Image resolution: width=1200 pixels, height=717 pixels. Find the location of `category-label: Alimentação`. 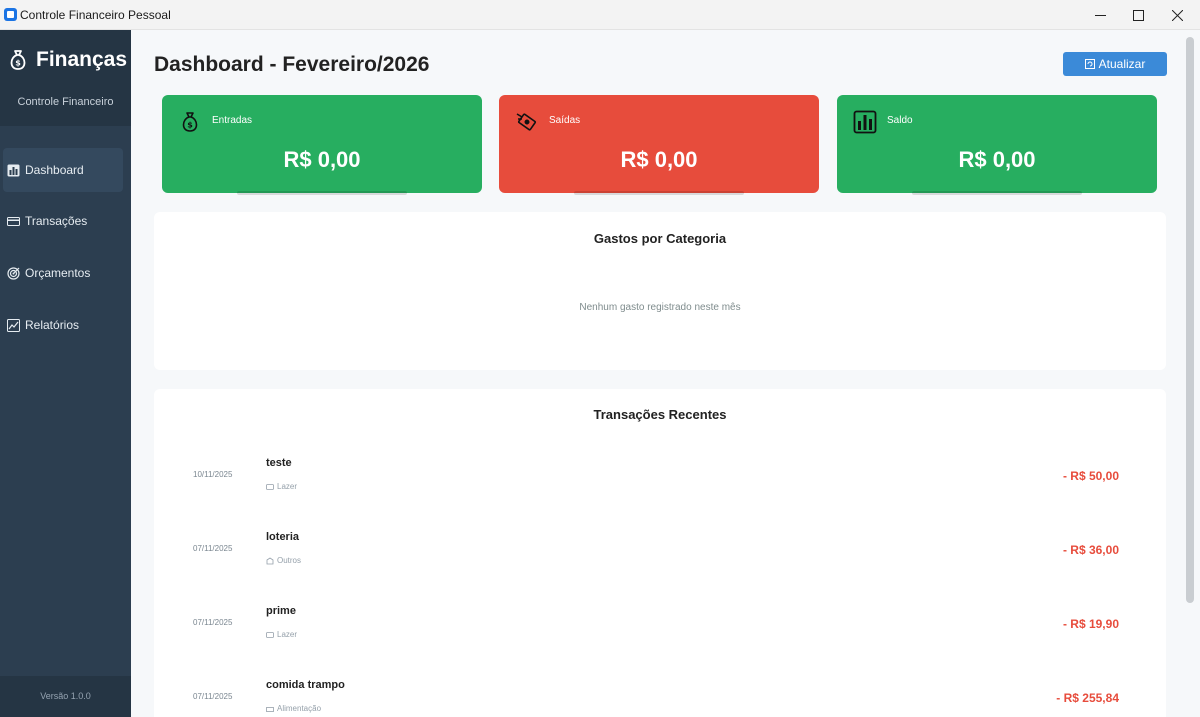

category-label: Alimentação is located at coordinates (299, 708).